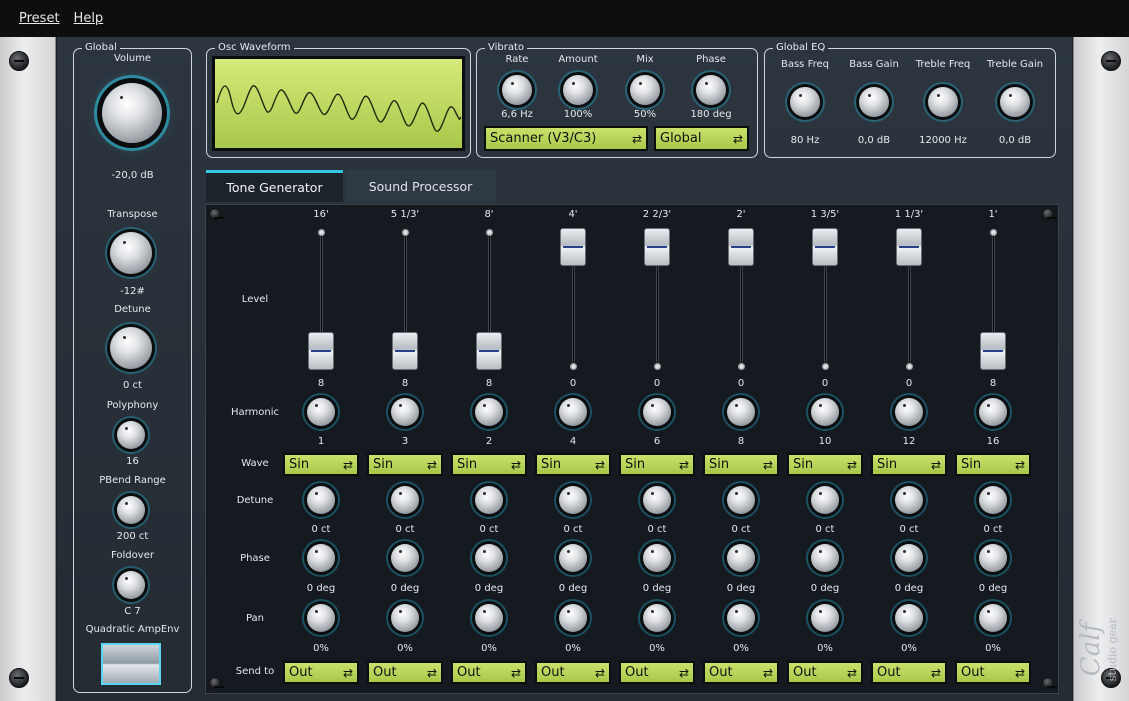 The width and height of the screenshot is (1129, 701). I want to click on volume-value: -20,0 dB, so click(132, 175).